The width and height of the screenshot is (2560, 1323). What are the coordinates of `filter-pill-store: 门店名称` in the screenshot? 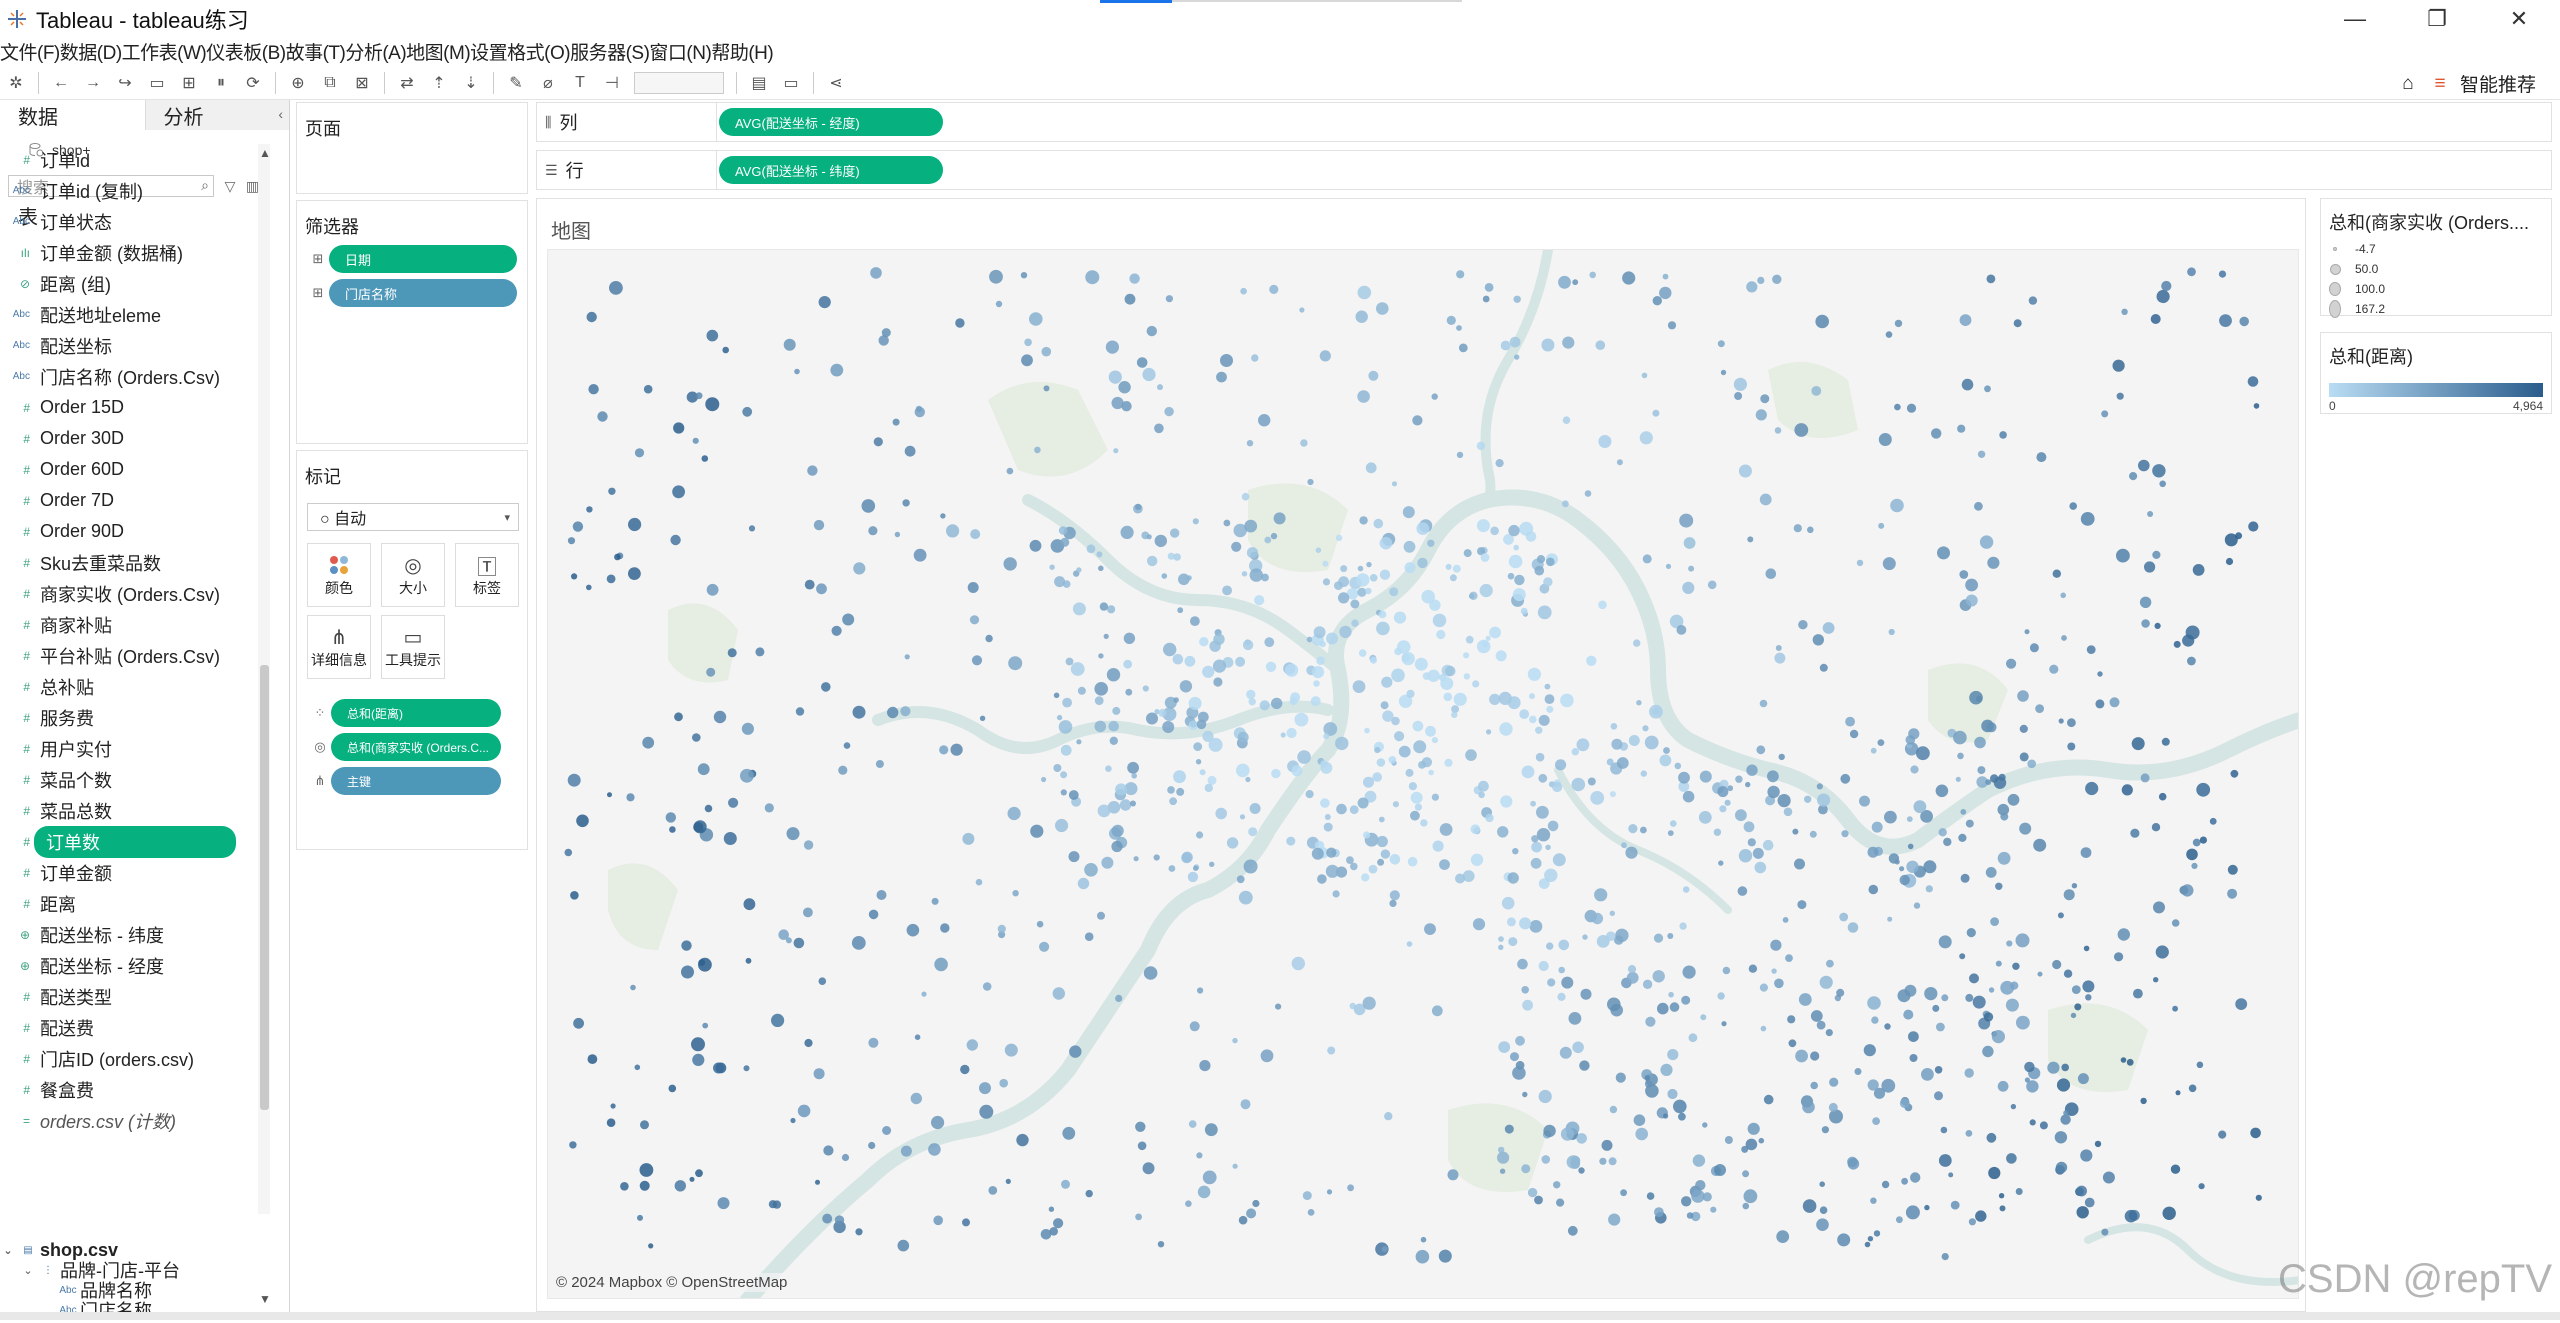 It's located at (423, 293).